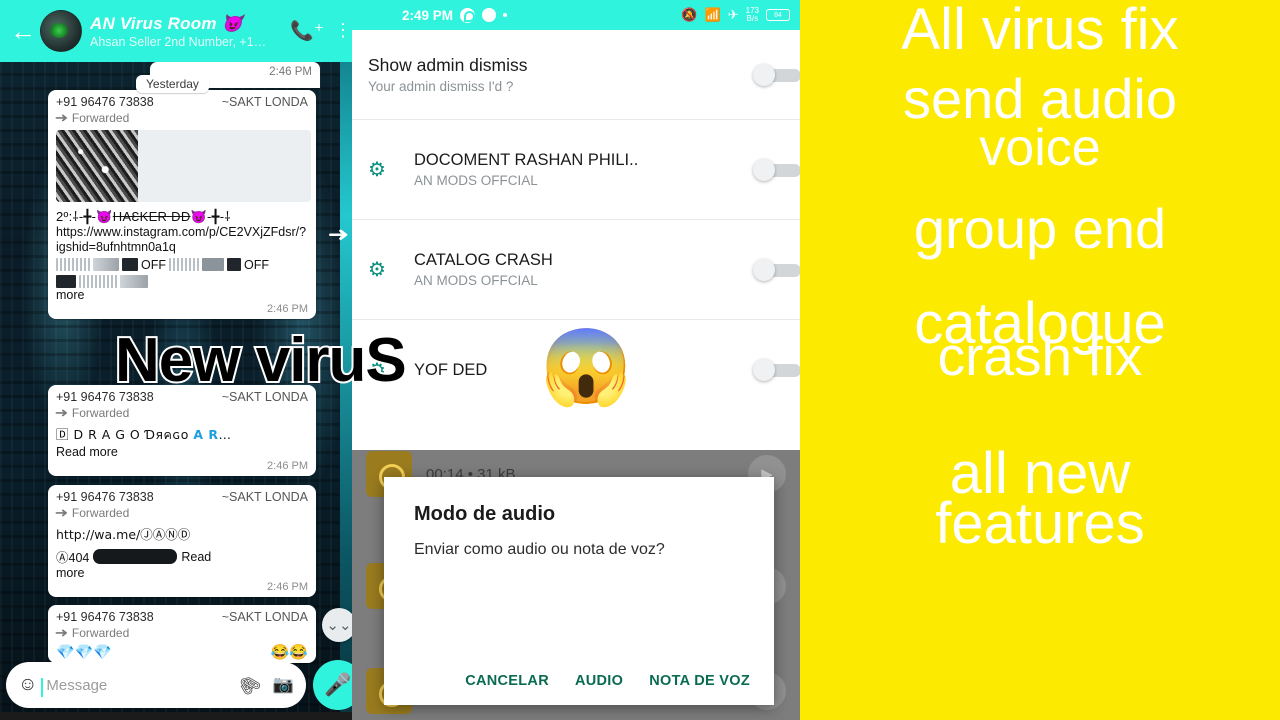 Image resolution: width=1280 pixels, height=720 pixels. What do you see at coordinates (98, 534) in the screenshot?
I see `wame-url: http://wa.me/` at bounding box center [98, 534].